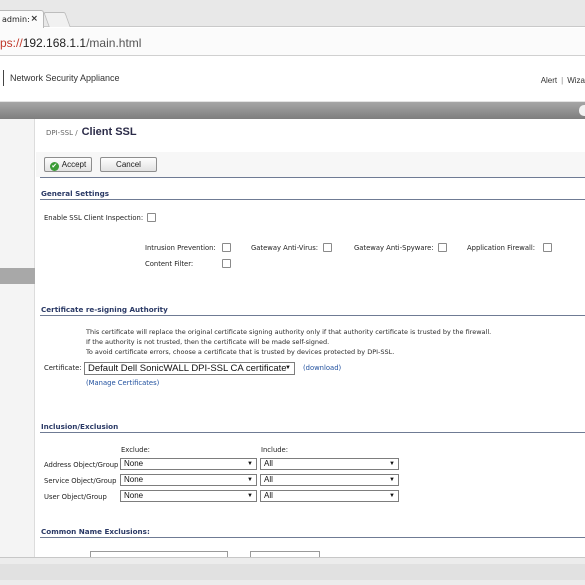  What do you see at coordinates (109, 132) in the screenshot?
I see `page-title: Client SSL` at bounding box center [109, 132].